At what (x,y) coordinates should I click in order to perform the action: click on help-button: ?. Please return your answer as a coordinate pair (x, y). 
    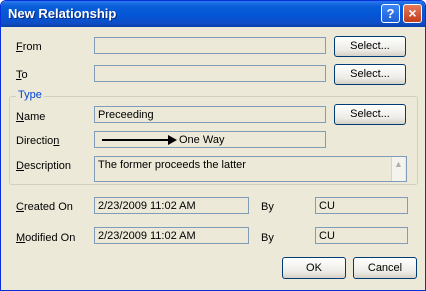
    Looking at the image, I should click on (390, 13).